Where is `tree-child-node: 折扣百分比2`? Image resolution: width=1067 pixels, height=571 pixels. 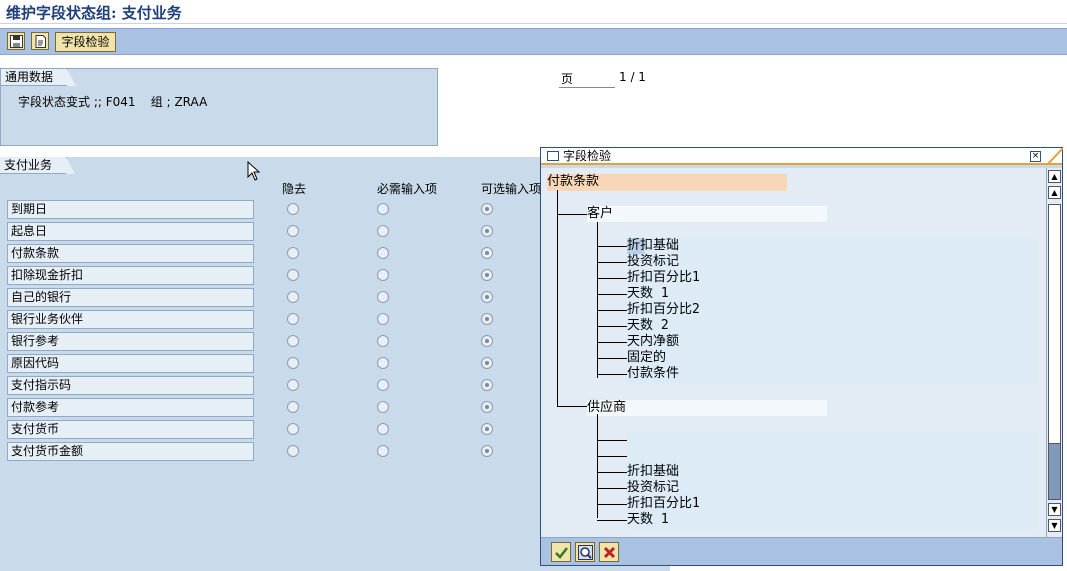
tree-child-node: 折扣百分比2 is located at coordinates (663, 310).